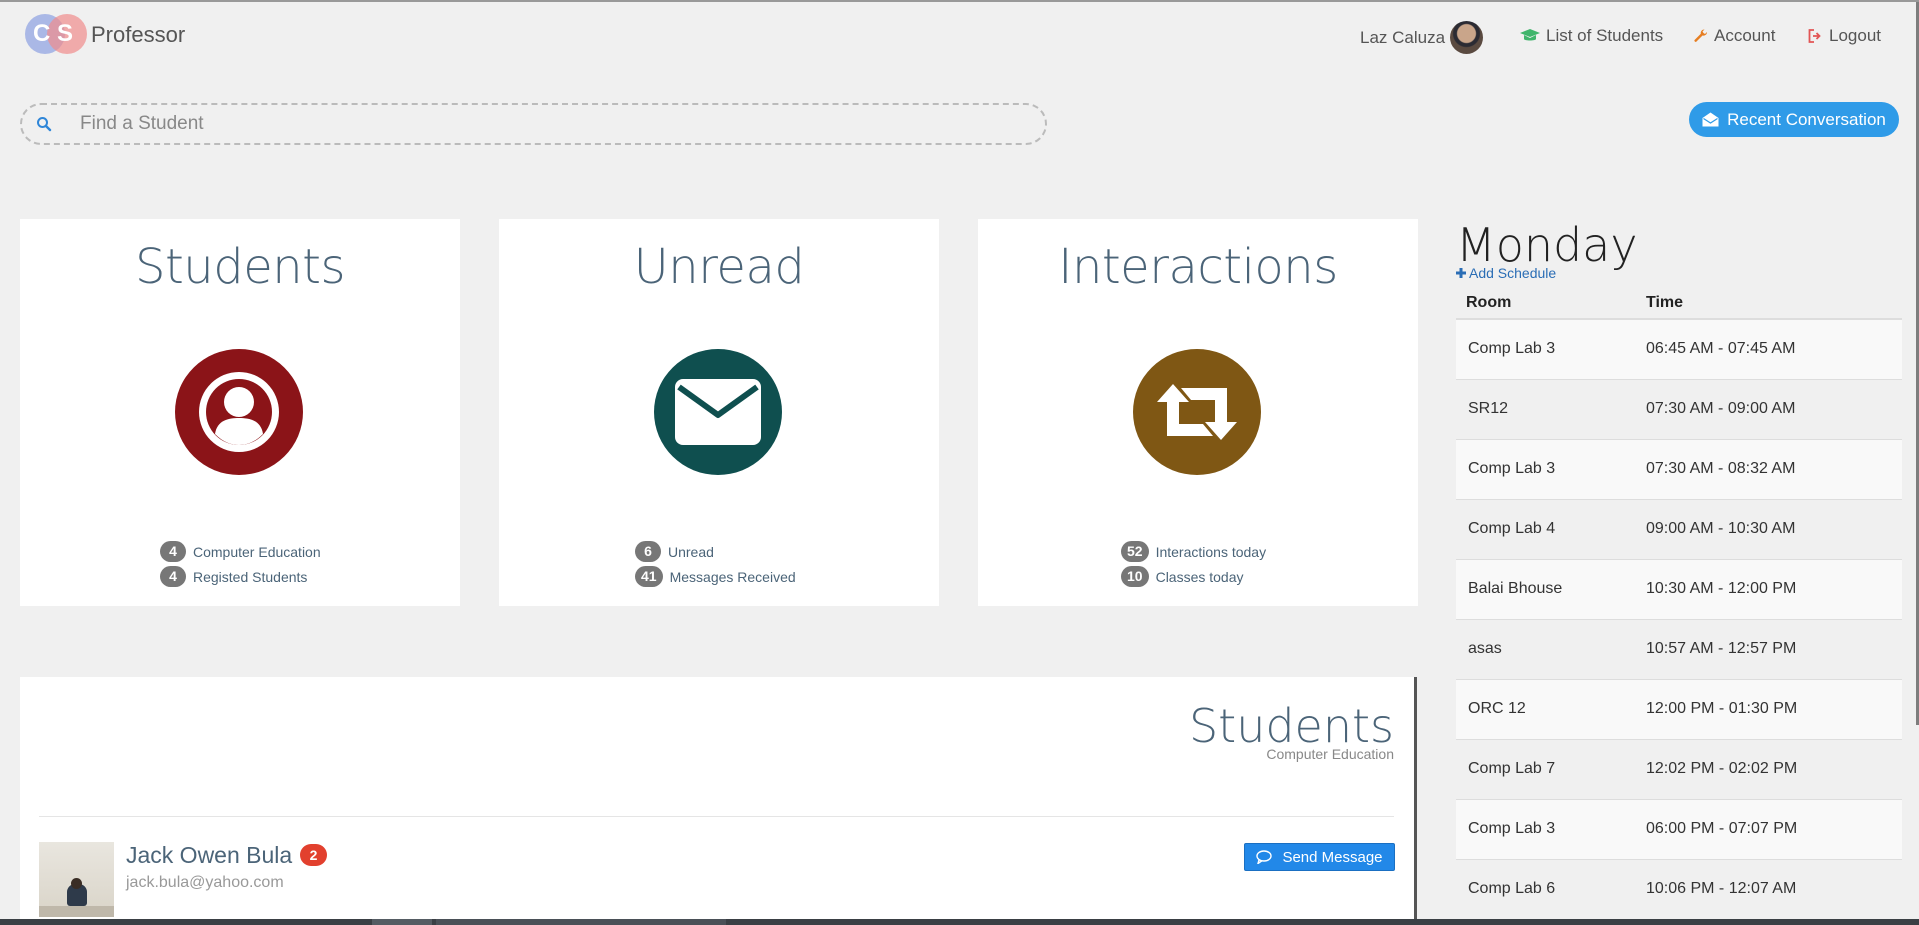 The image size is (1919, 925). What do you see at coordinates (1679, 649) in the screenshot?
I see `table-row: asas 10:57 AM - 12:57 PM` at bounding box center [1679, 649].